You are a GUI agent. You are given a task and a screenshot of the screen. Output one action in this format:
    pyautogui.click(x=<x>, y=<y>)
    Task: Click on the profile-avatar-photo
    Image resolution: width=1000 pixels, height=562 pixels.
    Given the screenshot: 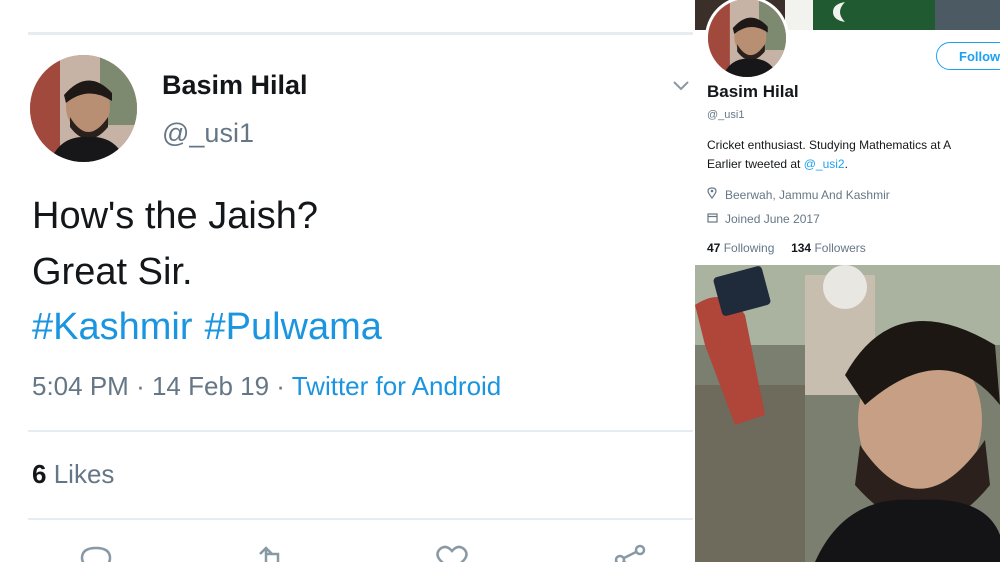 What is the action you would take?
    pyautogui.click(x=747, y=38)
    